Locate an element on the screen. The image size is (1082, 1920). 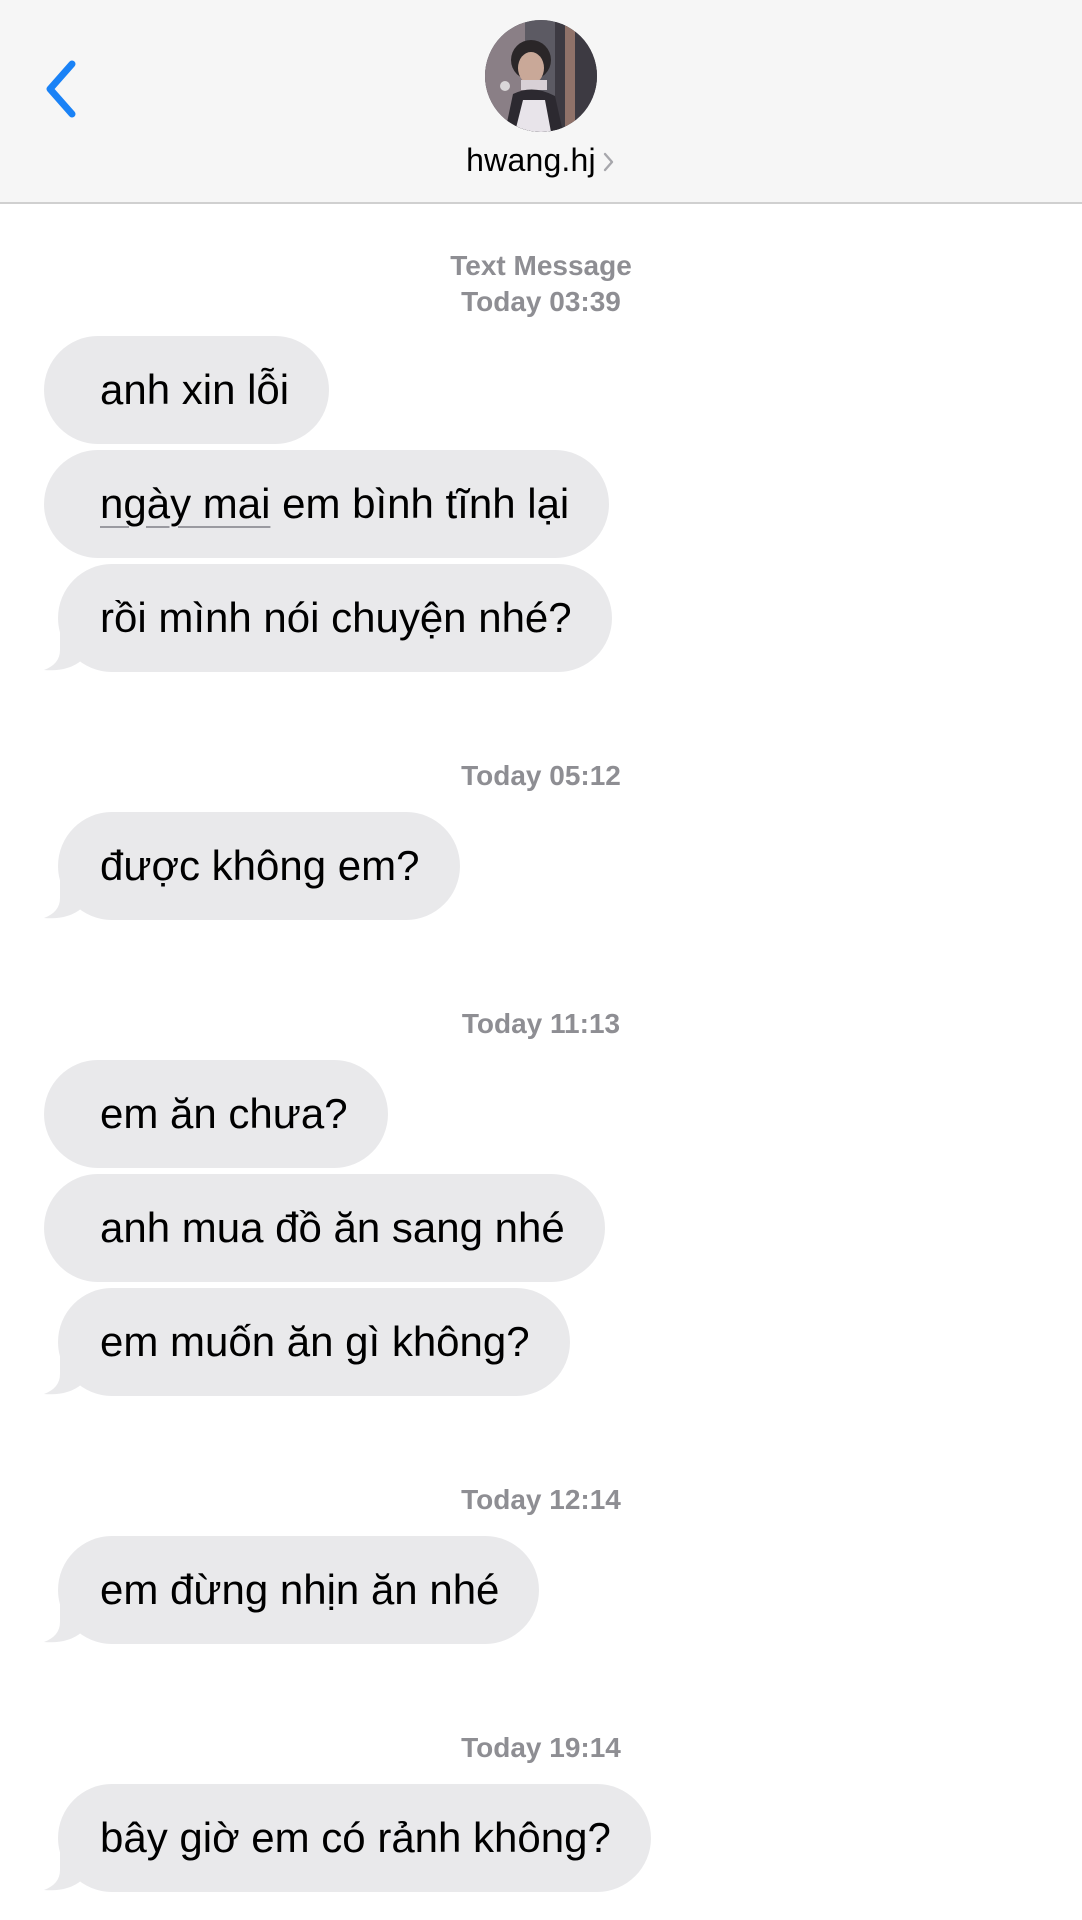
message-bubble: ngày mai em bình tĩnh lại is located at coordinates (327, 504).